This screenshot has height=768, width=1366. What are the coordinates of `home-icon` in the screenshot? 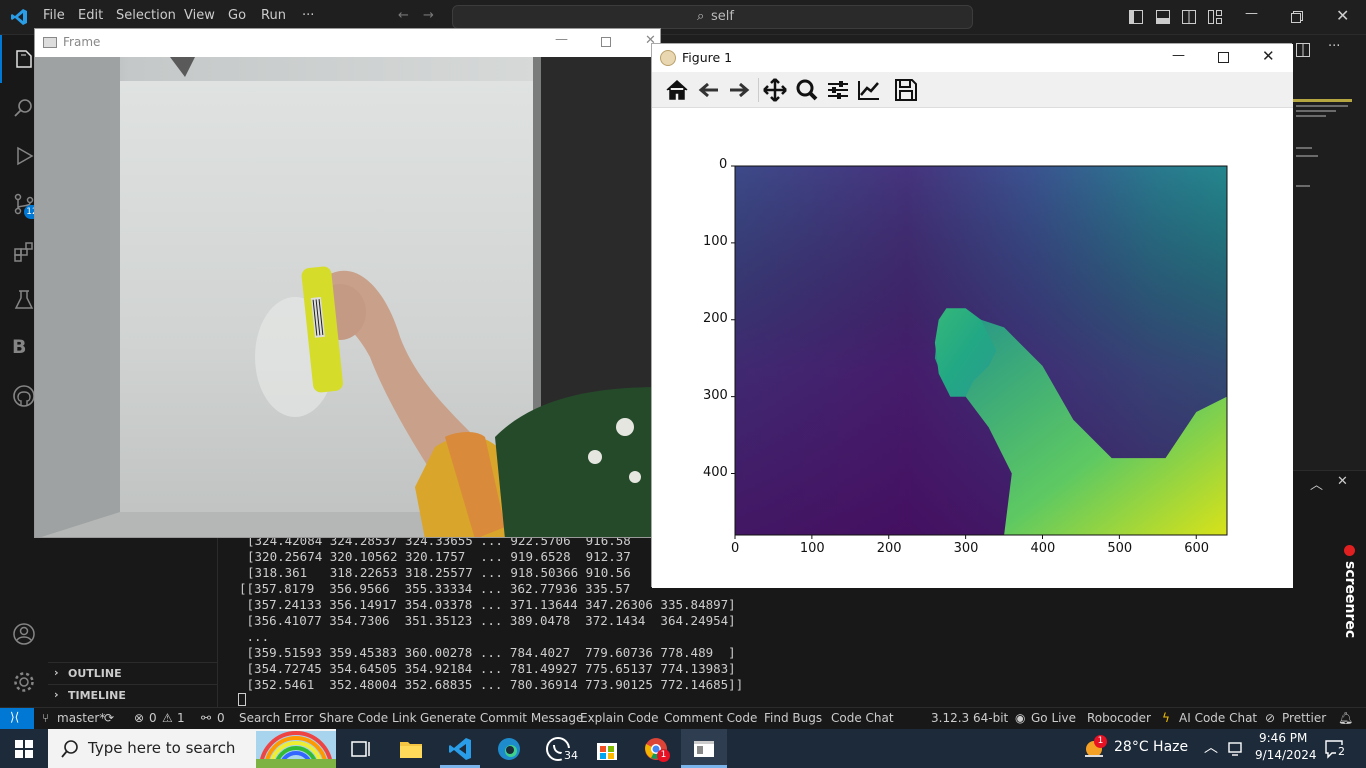 It's located at (677, 90).